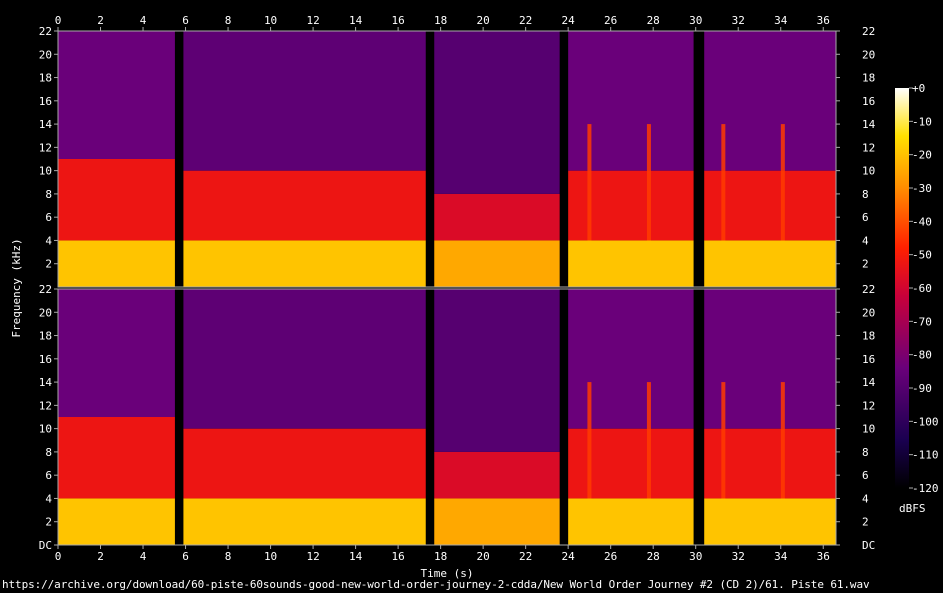 The image size is (943, 593). What do you see at coordinates (902, 288) in the screenshot?
I see `colorbar-gradient` at bounding box center [902, 288].